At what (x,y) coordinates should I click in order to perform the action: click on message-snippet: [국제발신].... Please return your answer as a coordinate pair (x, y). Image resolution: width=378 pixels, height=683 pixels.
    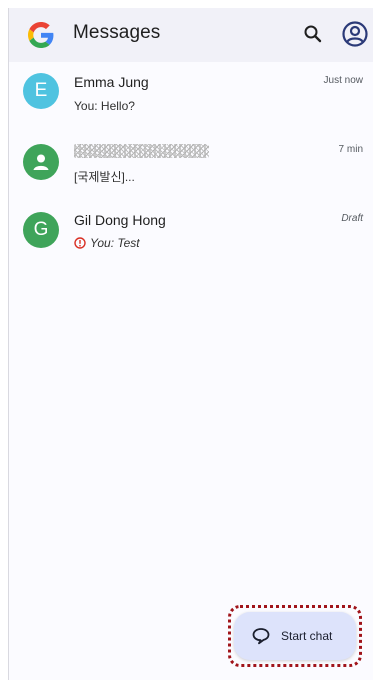
    Looking at the image, I should click on (104, 177).